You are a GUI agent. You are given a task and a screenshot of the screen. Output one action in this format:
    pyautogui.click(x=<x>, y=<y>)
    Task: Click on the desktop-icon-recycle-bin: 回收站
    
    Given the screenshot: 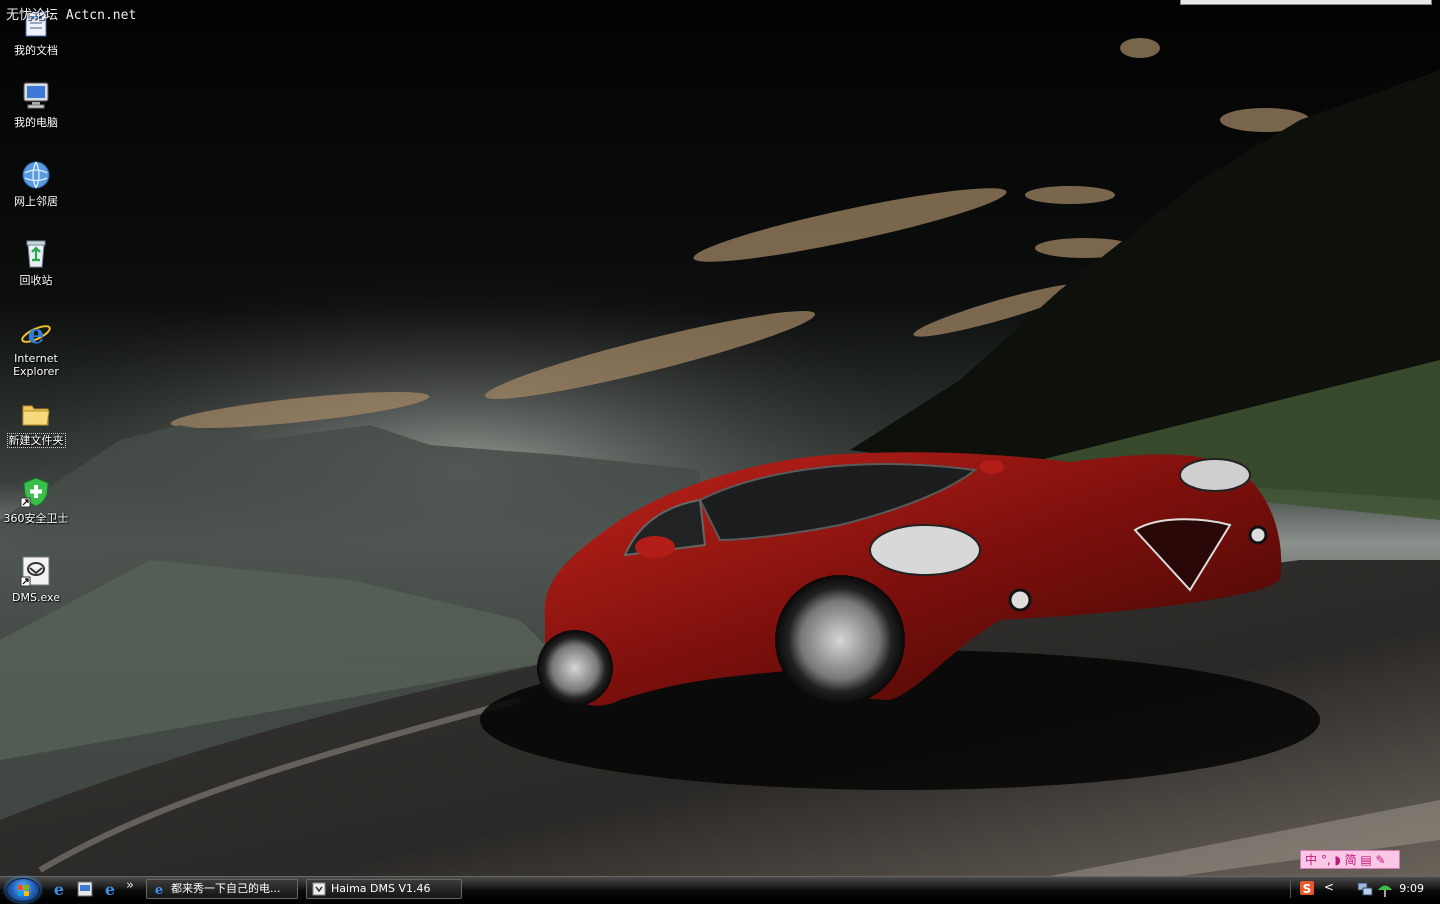 What is the action you would take?
    pyautogui.click(x=36, y=262)
    